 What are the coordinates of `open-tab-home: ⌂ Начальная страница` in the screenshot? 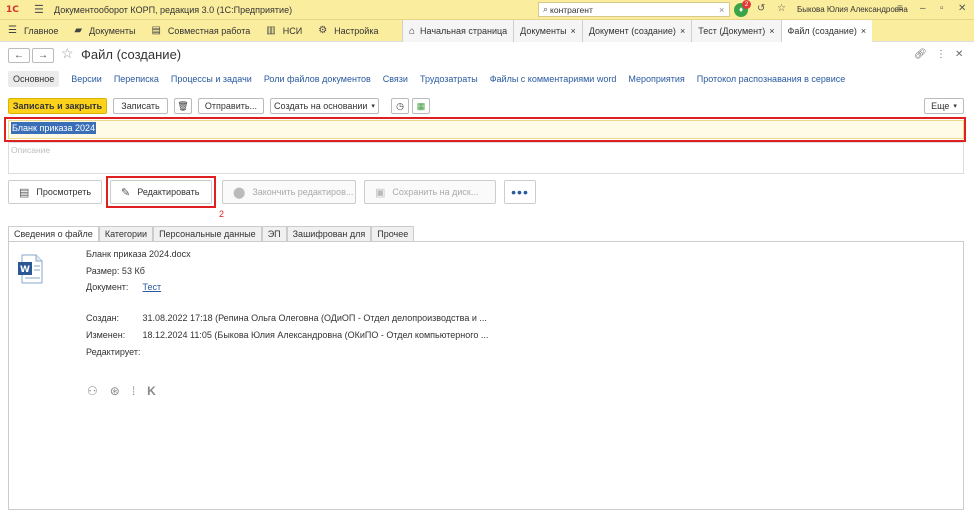 It's located at (458, 31).